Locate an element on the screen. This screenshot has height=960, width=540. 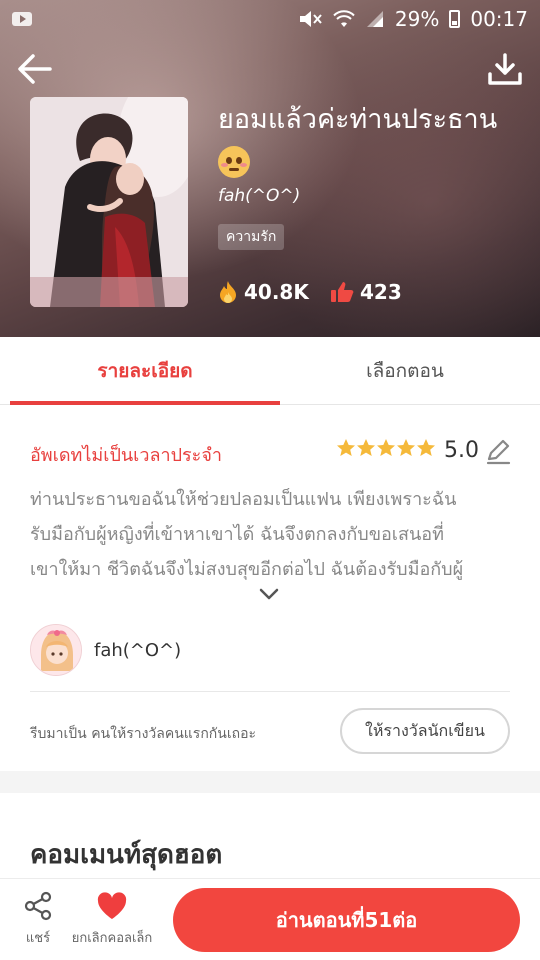
share-button: แชร์ is located at coordinates (38, 919).